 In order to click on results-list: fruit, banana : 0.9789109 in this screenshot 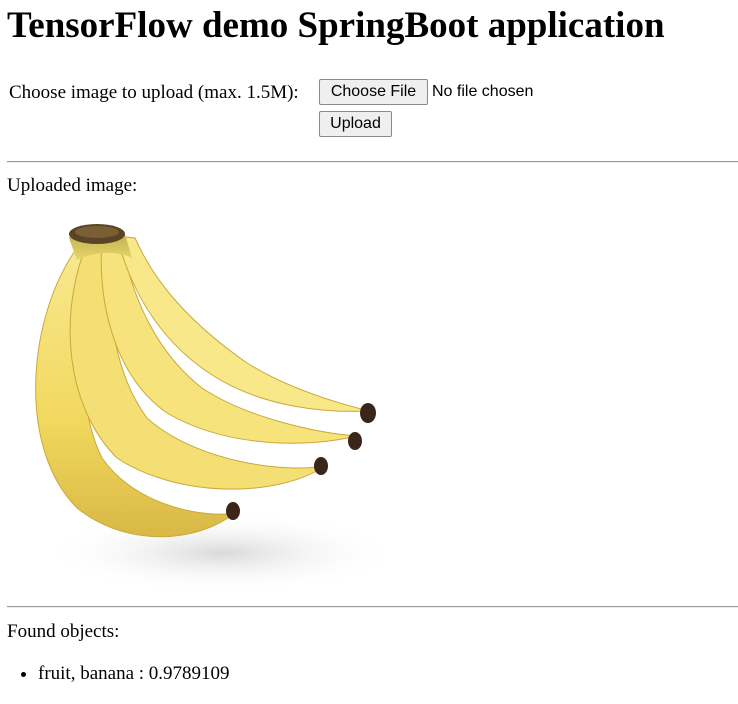, I will do `click(115, 674)`.